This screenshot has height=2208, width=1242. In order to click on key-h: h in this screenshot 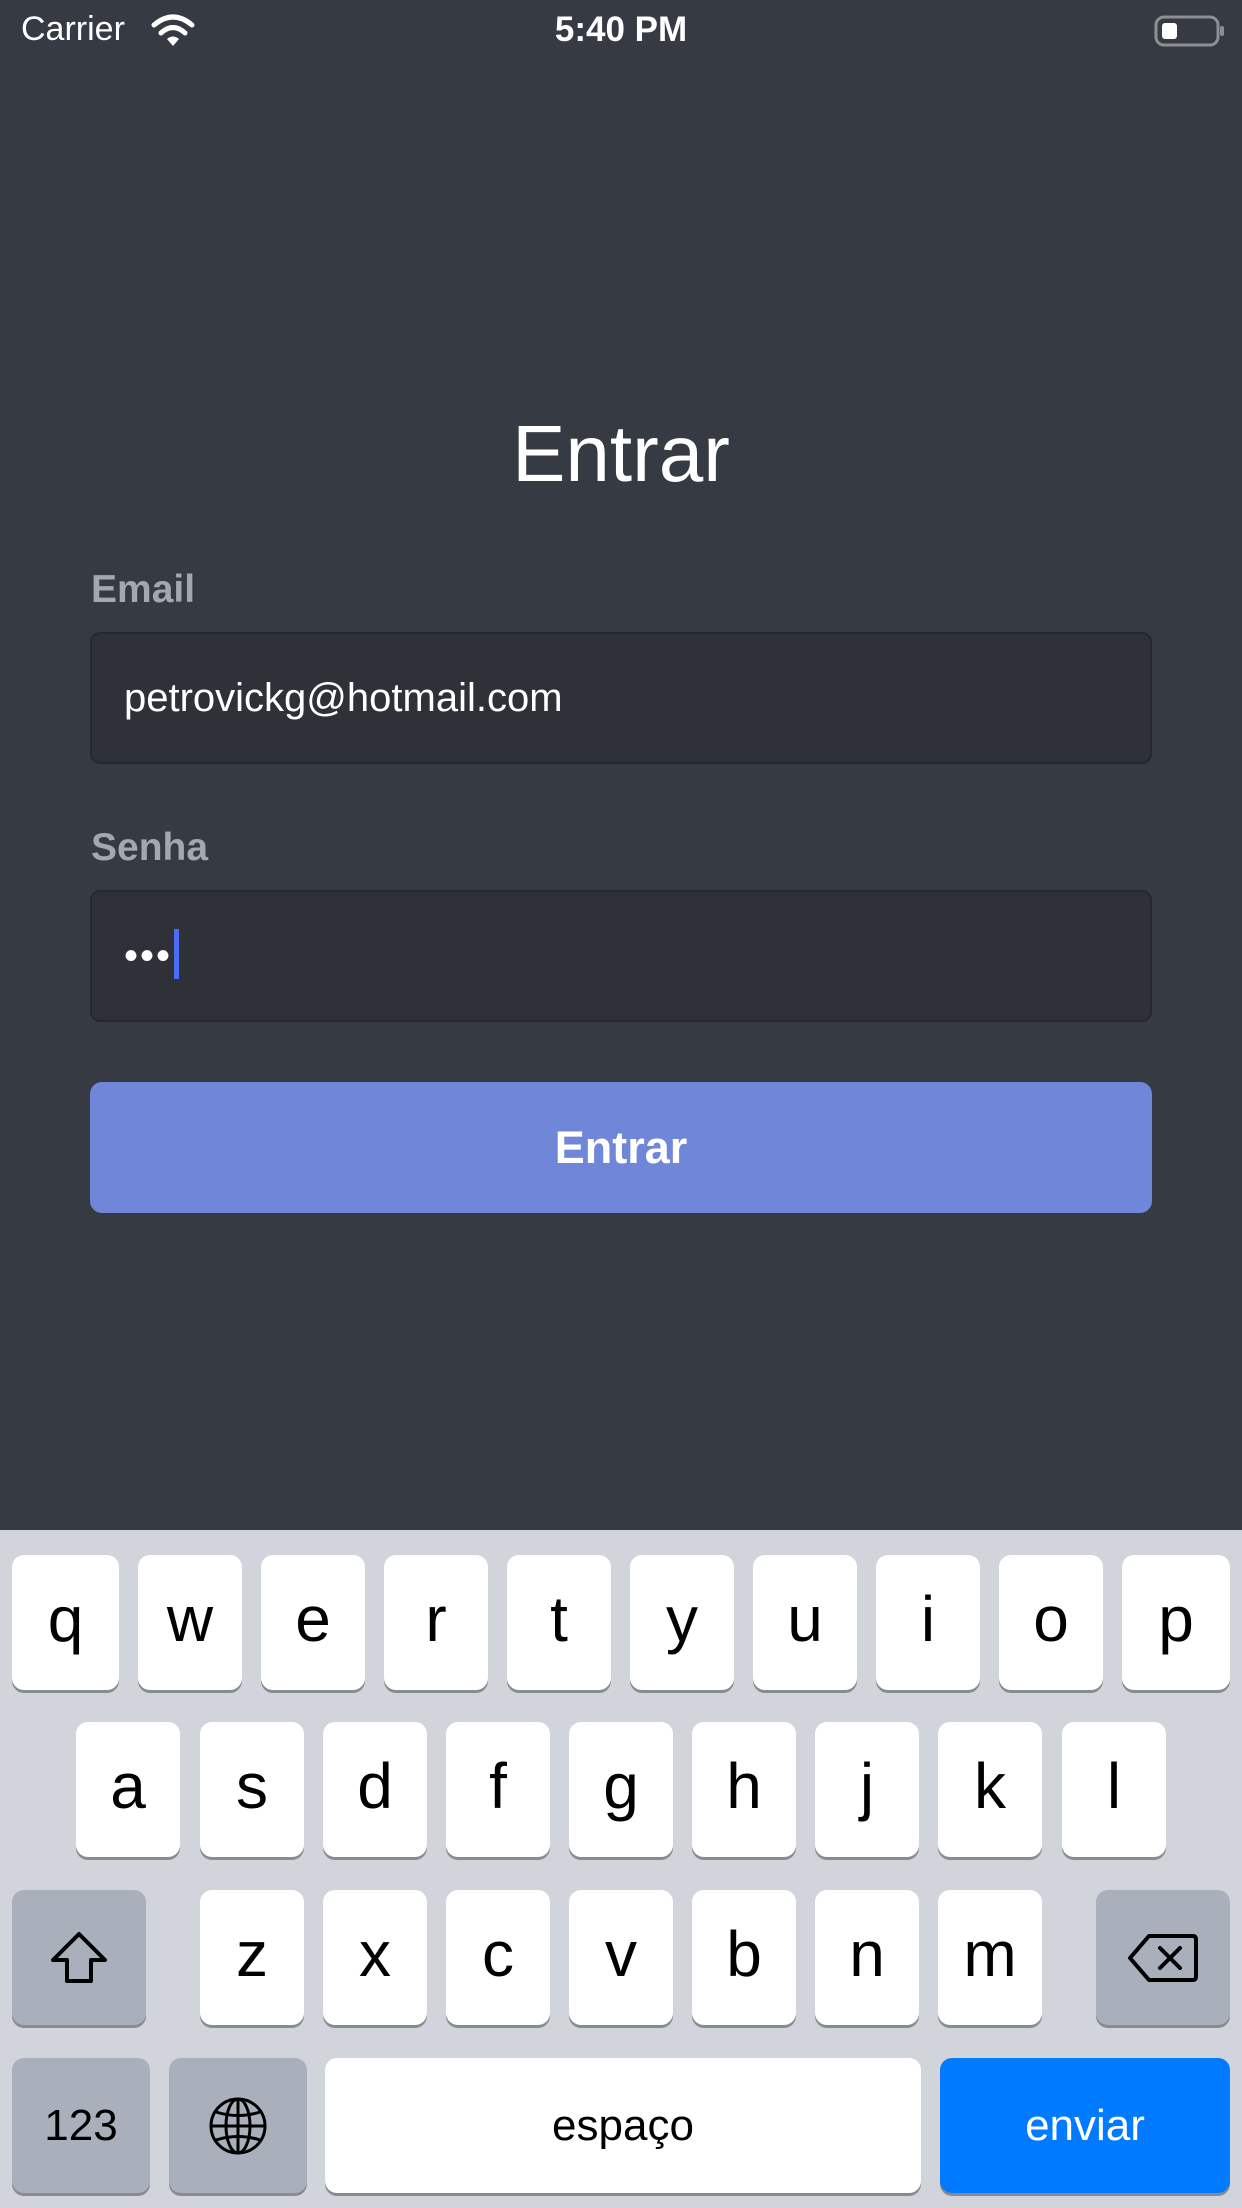, I will do `click(744, 1789)`.